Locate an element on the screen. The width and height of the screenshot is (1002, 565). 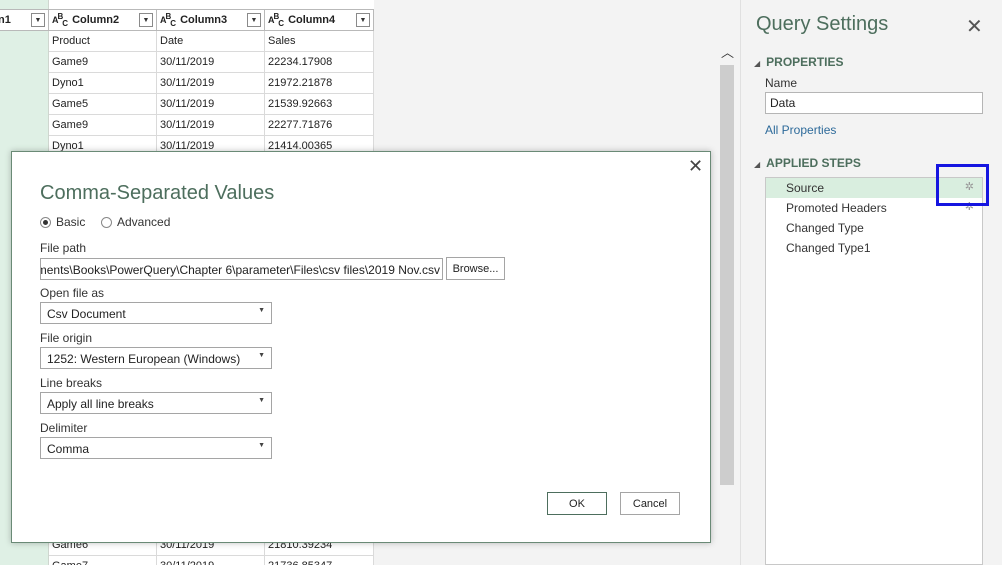
table-cell: 22234.17908 is located at coordinates (319, 62).